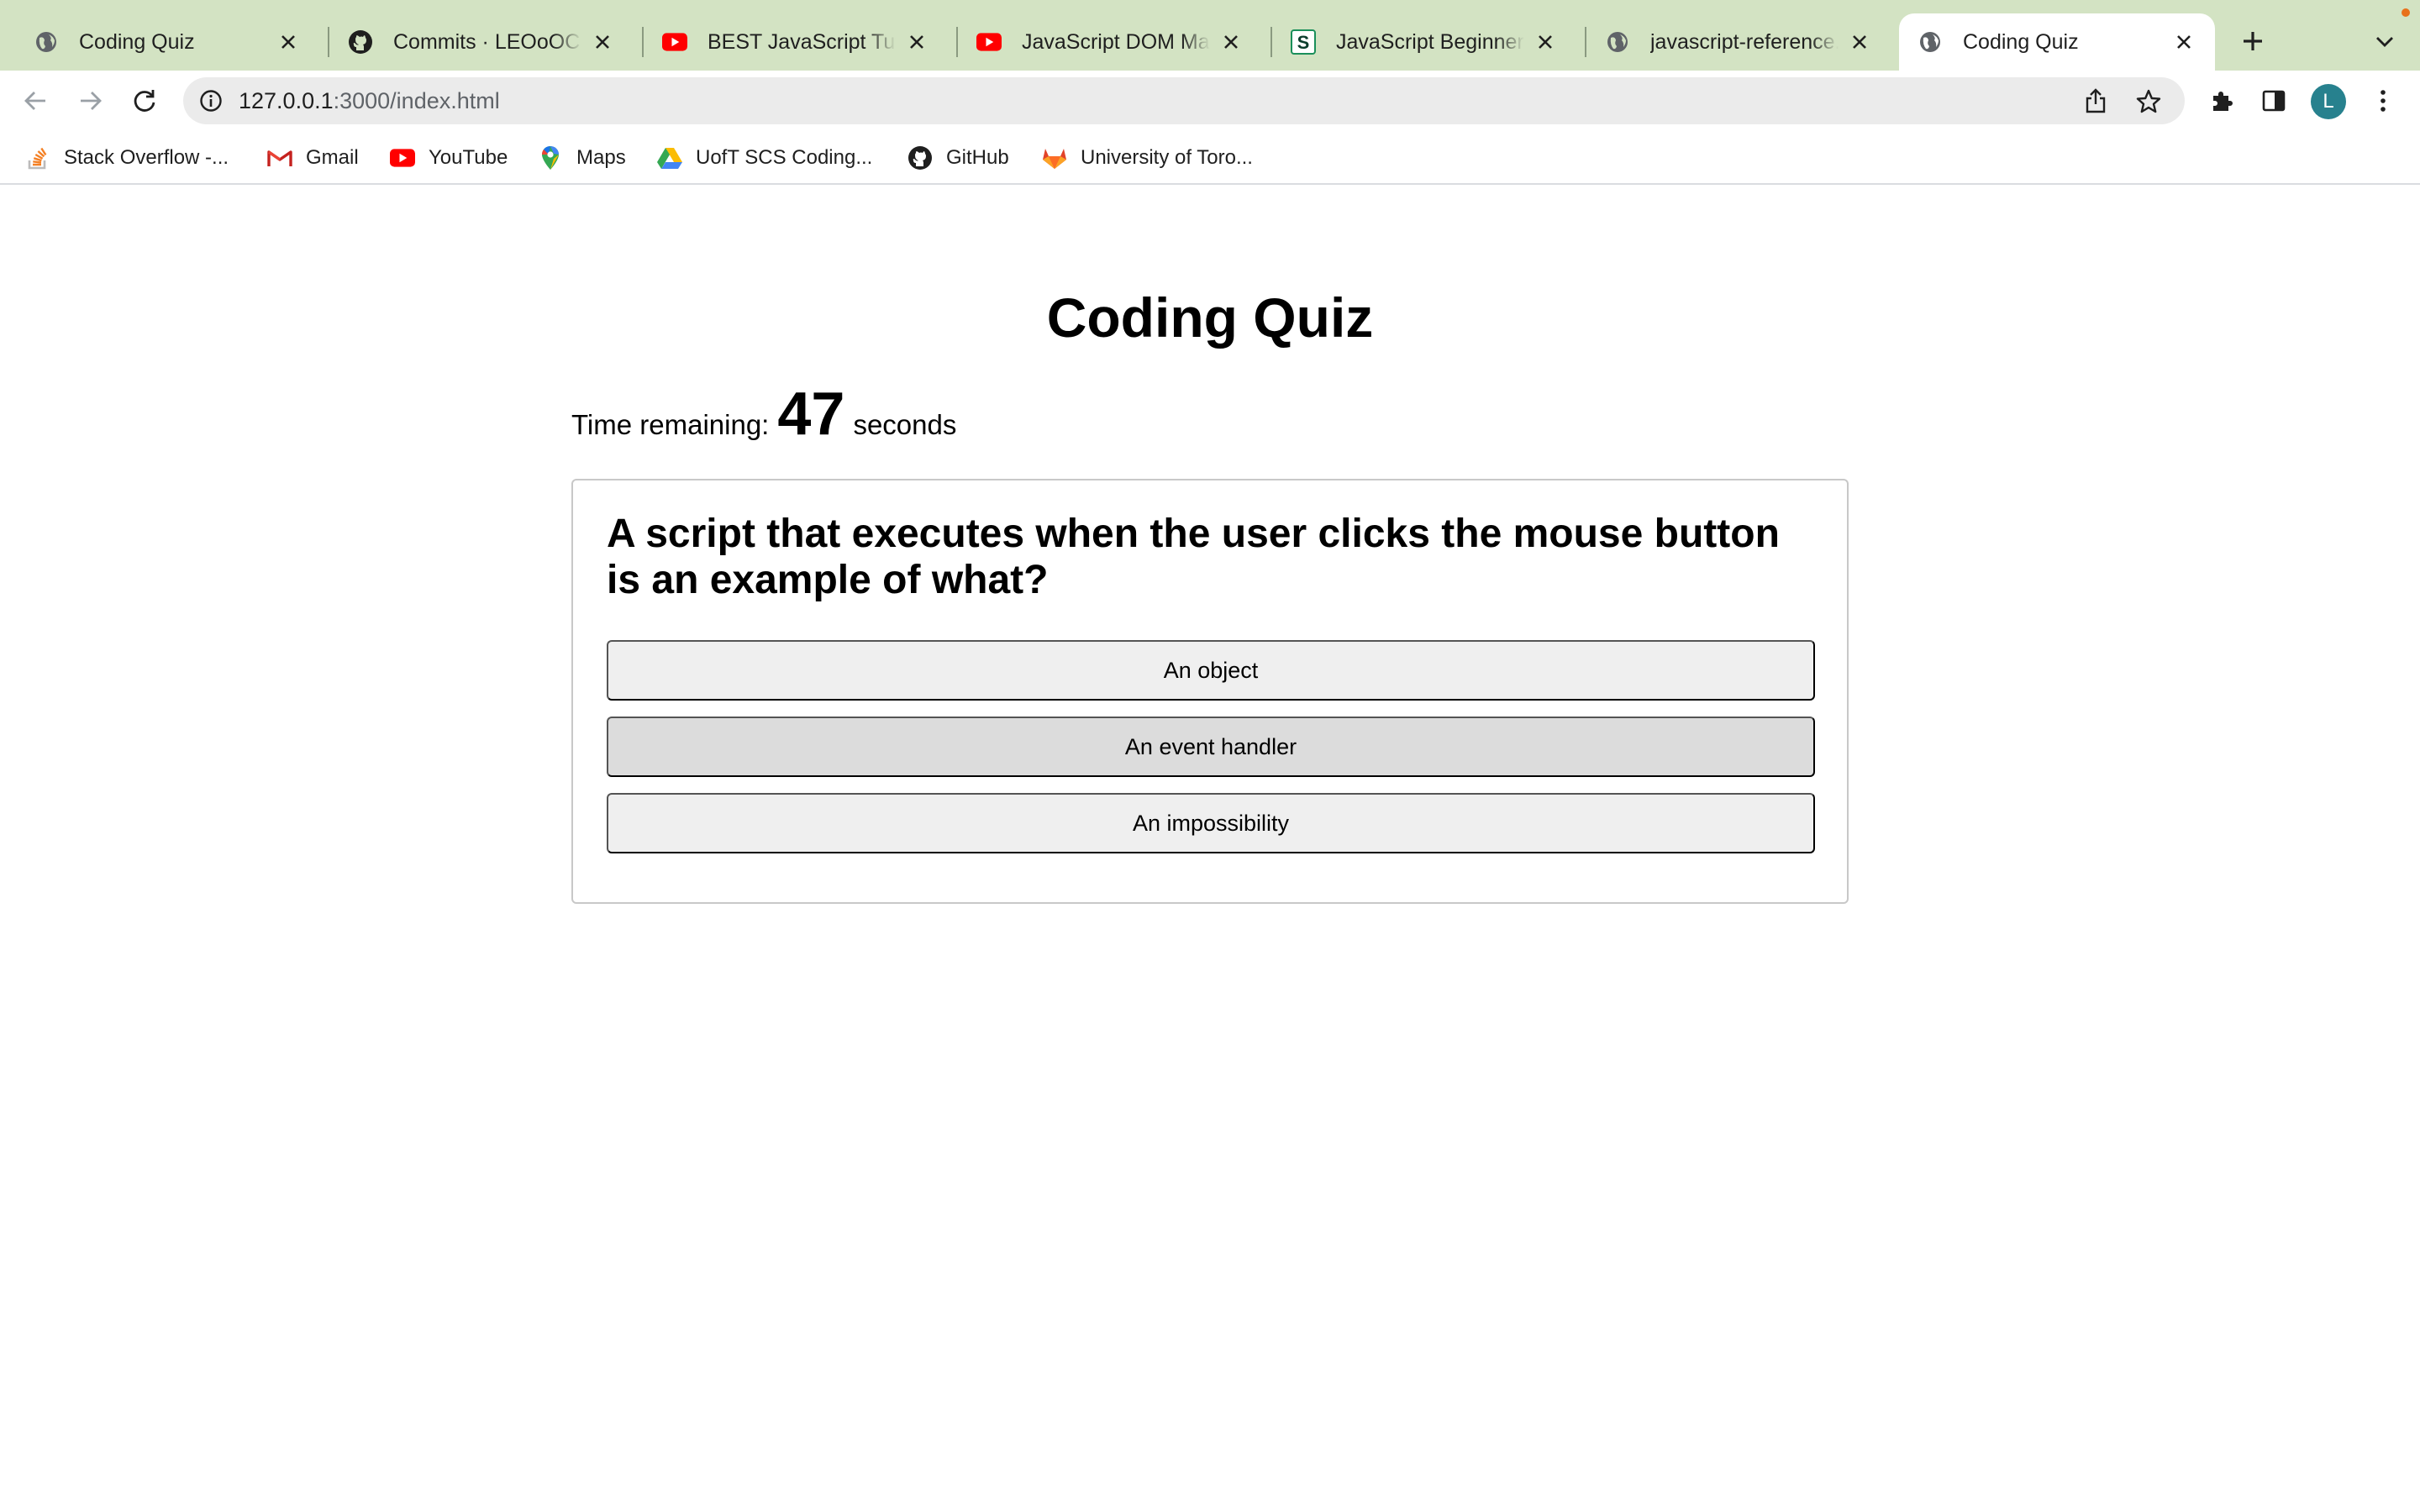 Image resolution: width=2420 pixels, height=1512 pixels. What do you see at coordinates (1211, 823) in the screenshot?
I see `answer-button-impossibility: An impossibility` at bounding box center [1211, 823].